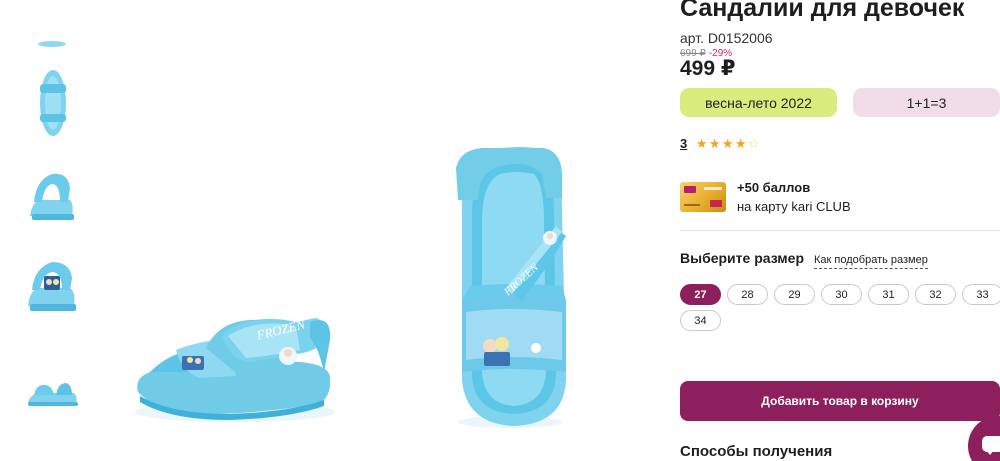 The width and height of the screenshot is (1000, 461). I want to click on size-option-31: 31, so click(888, 294).